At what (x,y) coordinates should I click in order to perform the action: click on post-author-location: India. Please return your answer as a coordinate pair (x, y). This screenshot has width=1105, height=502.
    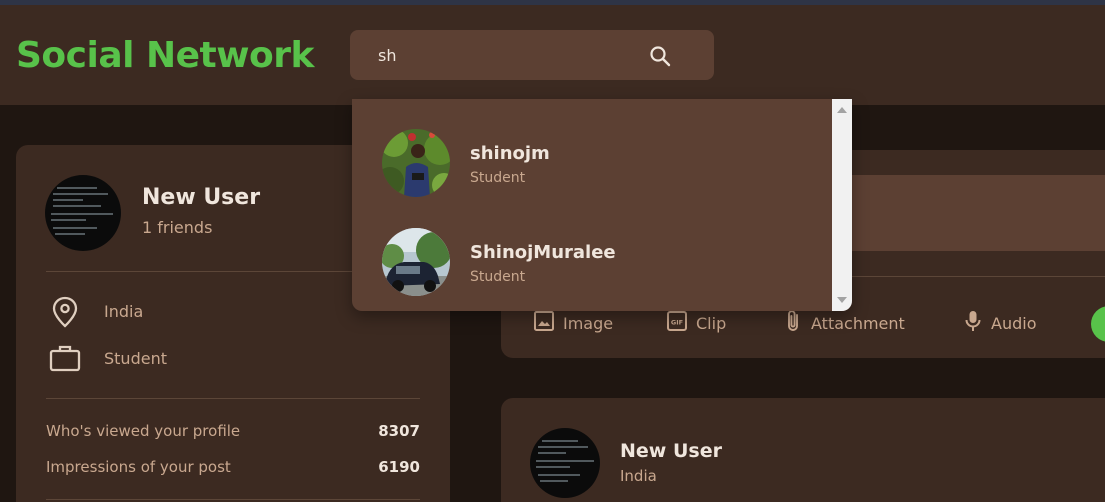
    Looking at the image, I should click on (638, 476).